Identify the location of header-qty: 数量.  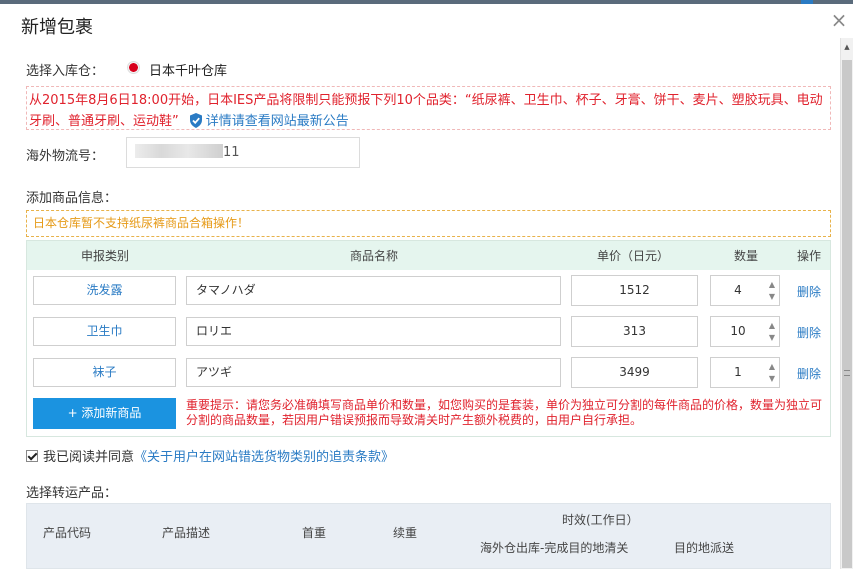
(746, 256).